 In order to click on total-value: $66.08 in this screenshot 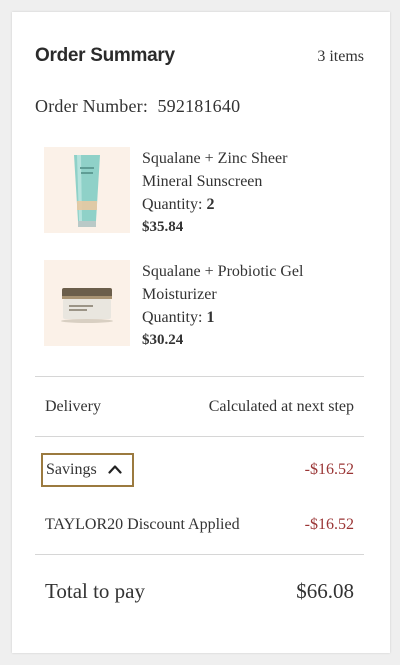, I will do `click(325, 590)`.